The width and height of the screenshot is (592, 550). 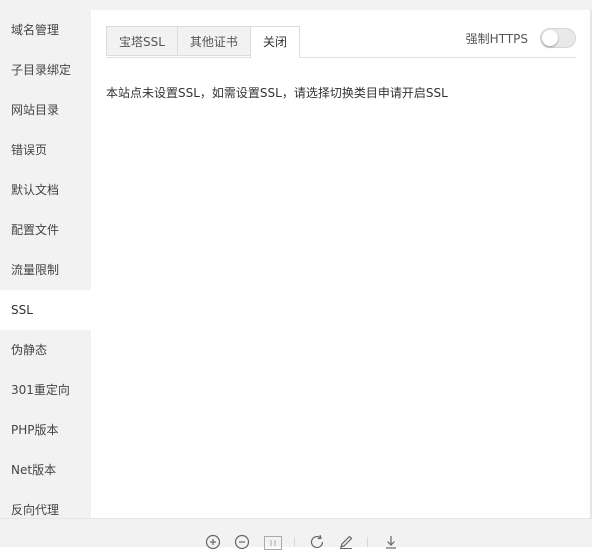 What do you see at coordinates (274, 42) in the screenshot?
I see `tab-close: 关闭` at bounding box center [274, 42].